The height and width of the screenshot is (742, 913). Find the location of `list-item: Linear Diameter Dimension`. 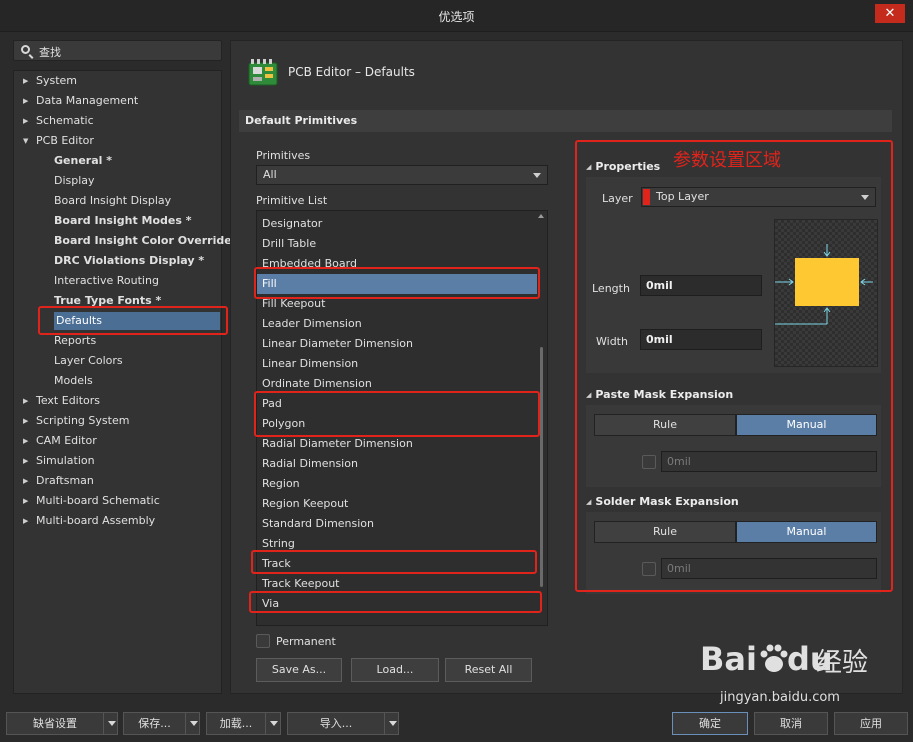

list-item: Linear Diameter Dimension is located at coordinates (397, 344).